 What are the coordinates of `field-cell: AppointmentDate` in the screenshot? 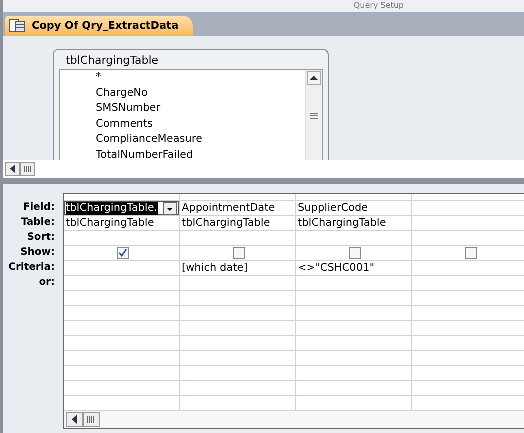 It's located at (237, 208).